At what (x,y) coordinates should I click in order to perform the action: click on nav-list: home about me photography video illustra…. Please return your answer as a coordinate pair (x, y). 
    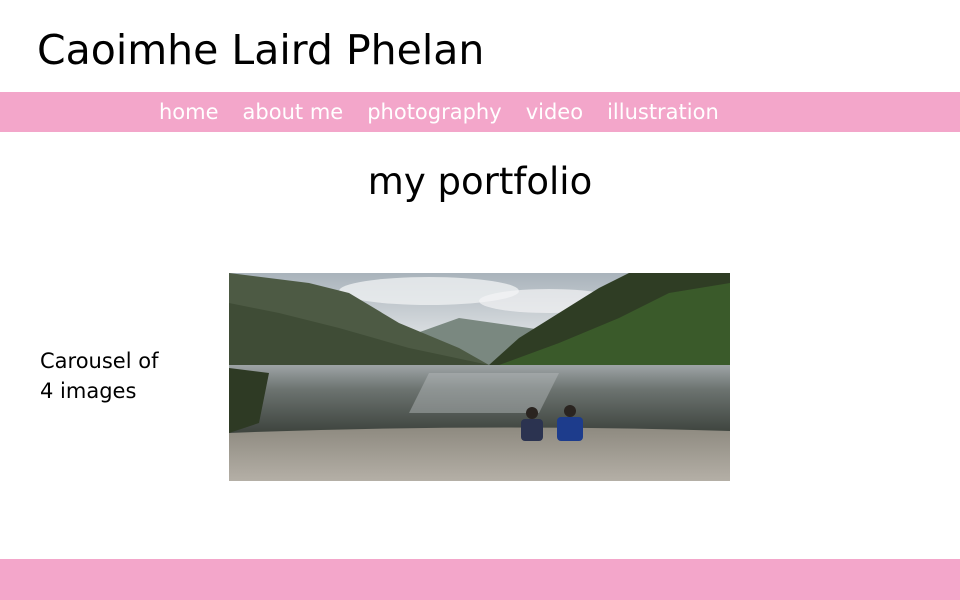
    Looking at the image, I should click on (439, 112).